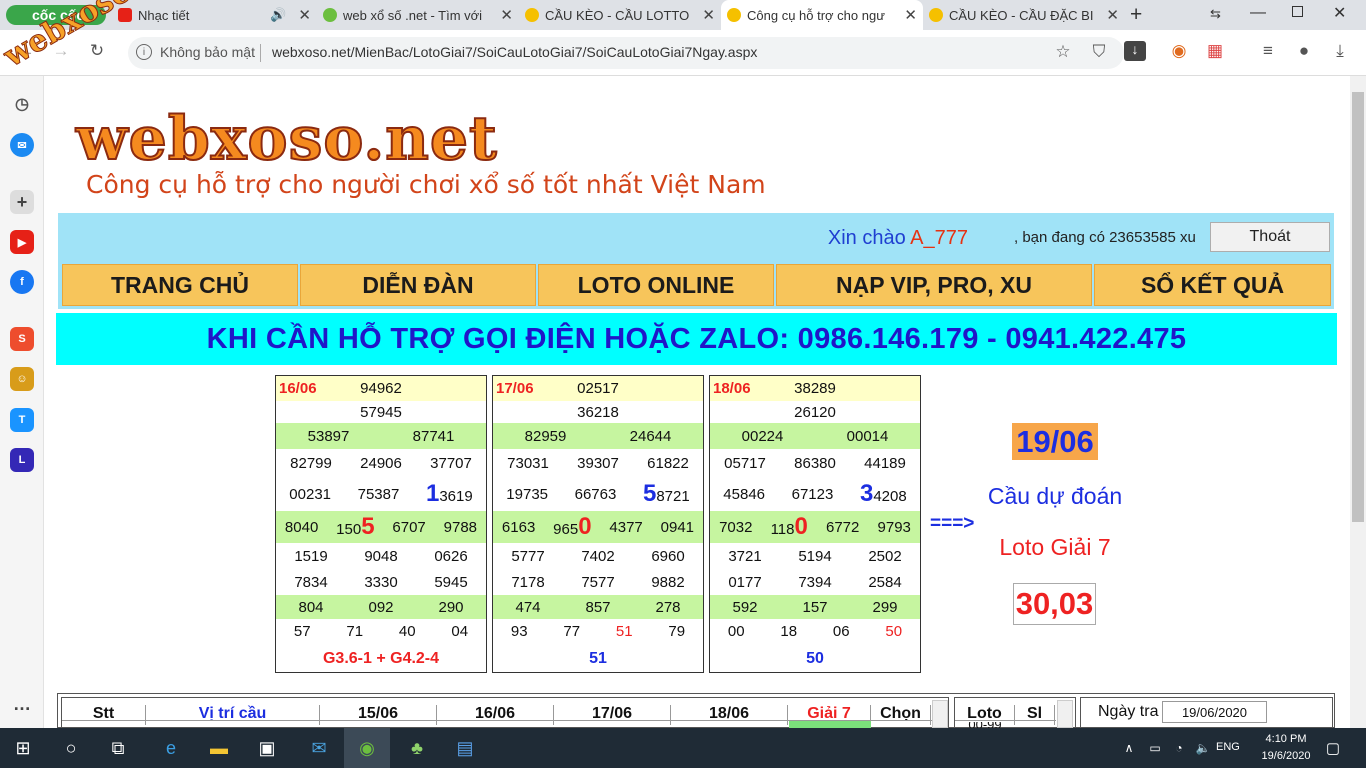 This screenshot has height=768, width=1366. I want to click on add-icon: +, so click(22, 202).